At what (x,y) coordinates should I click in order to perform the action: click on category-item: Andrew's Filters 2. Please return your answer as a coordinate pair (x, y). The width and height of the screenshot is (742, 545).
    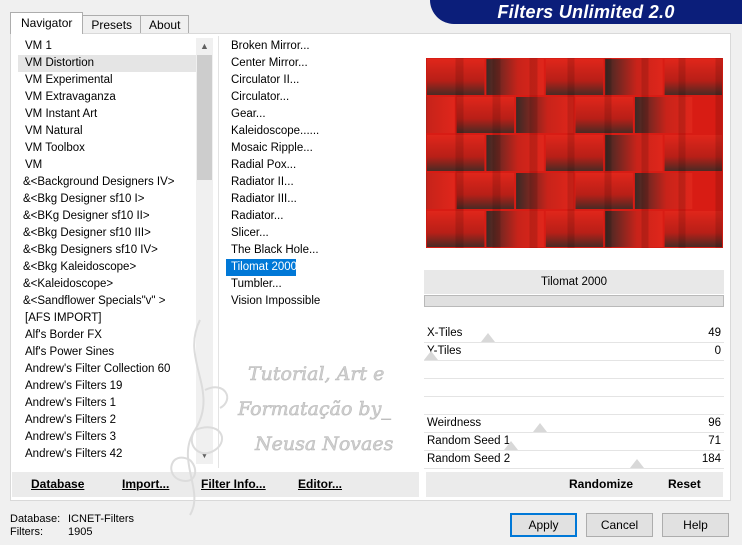
    Looking at the image, I should click on (107, 420).